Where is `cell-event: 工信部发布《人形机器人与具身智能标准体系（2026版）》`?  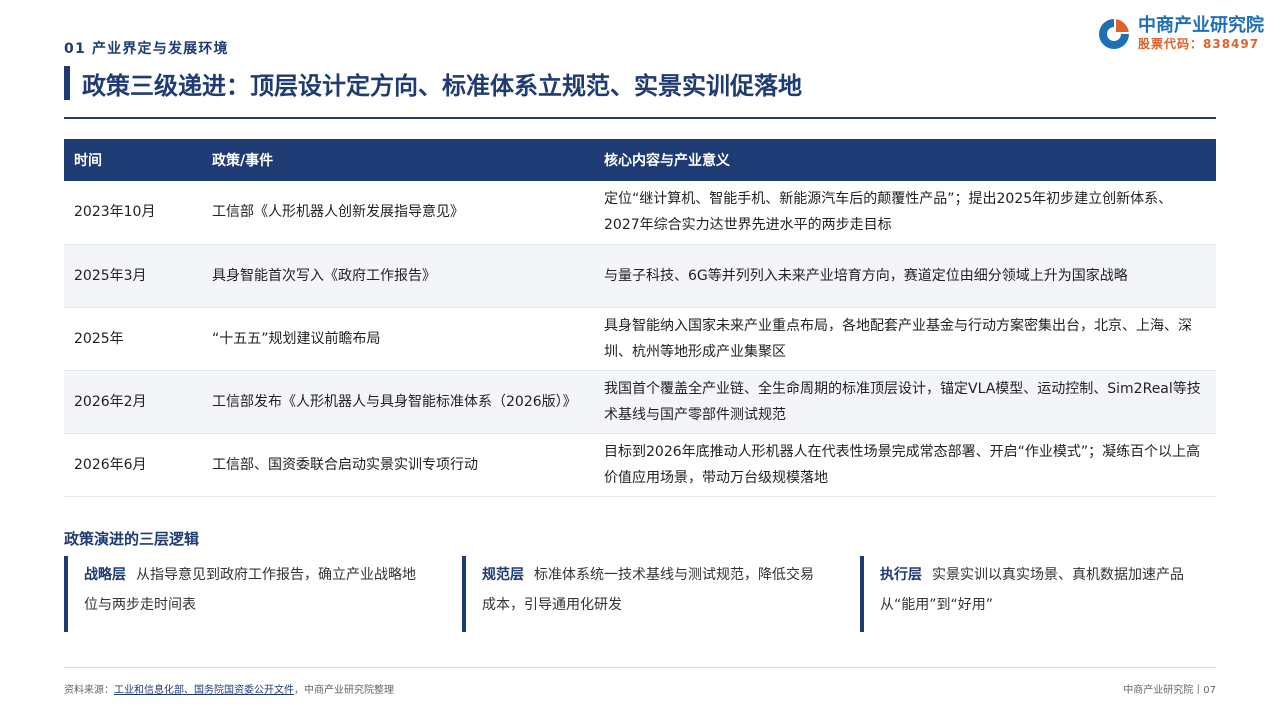
cell-event: 工信部发布《人形机器人与具身智能标准体系（2026版）》 is located at coordinates (398, 402).